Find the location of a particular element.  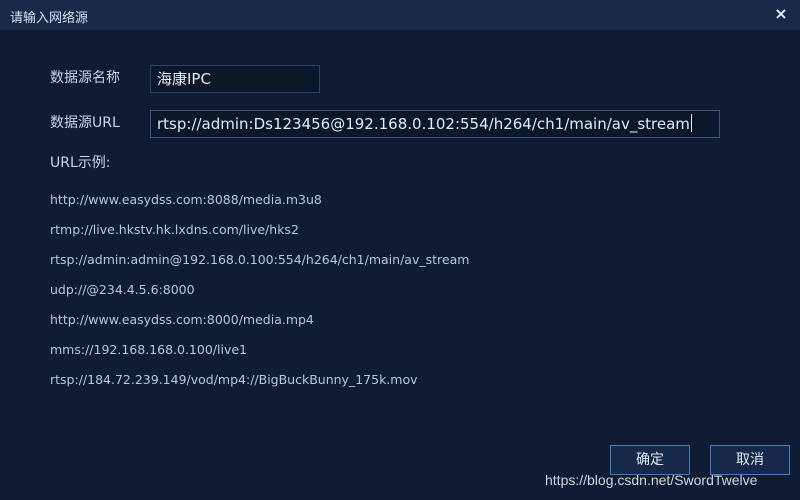

url-field-label: 数据源URL is located at coordinates (85, 123).